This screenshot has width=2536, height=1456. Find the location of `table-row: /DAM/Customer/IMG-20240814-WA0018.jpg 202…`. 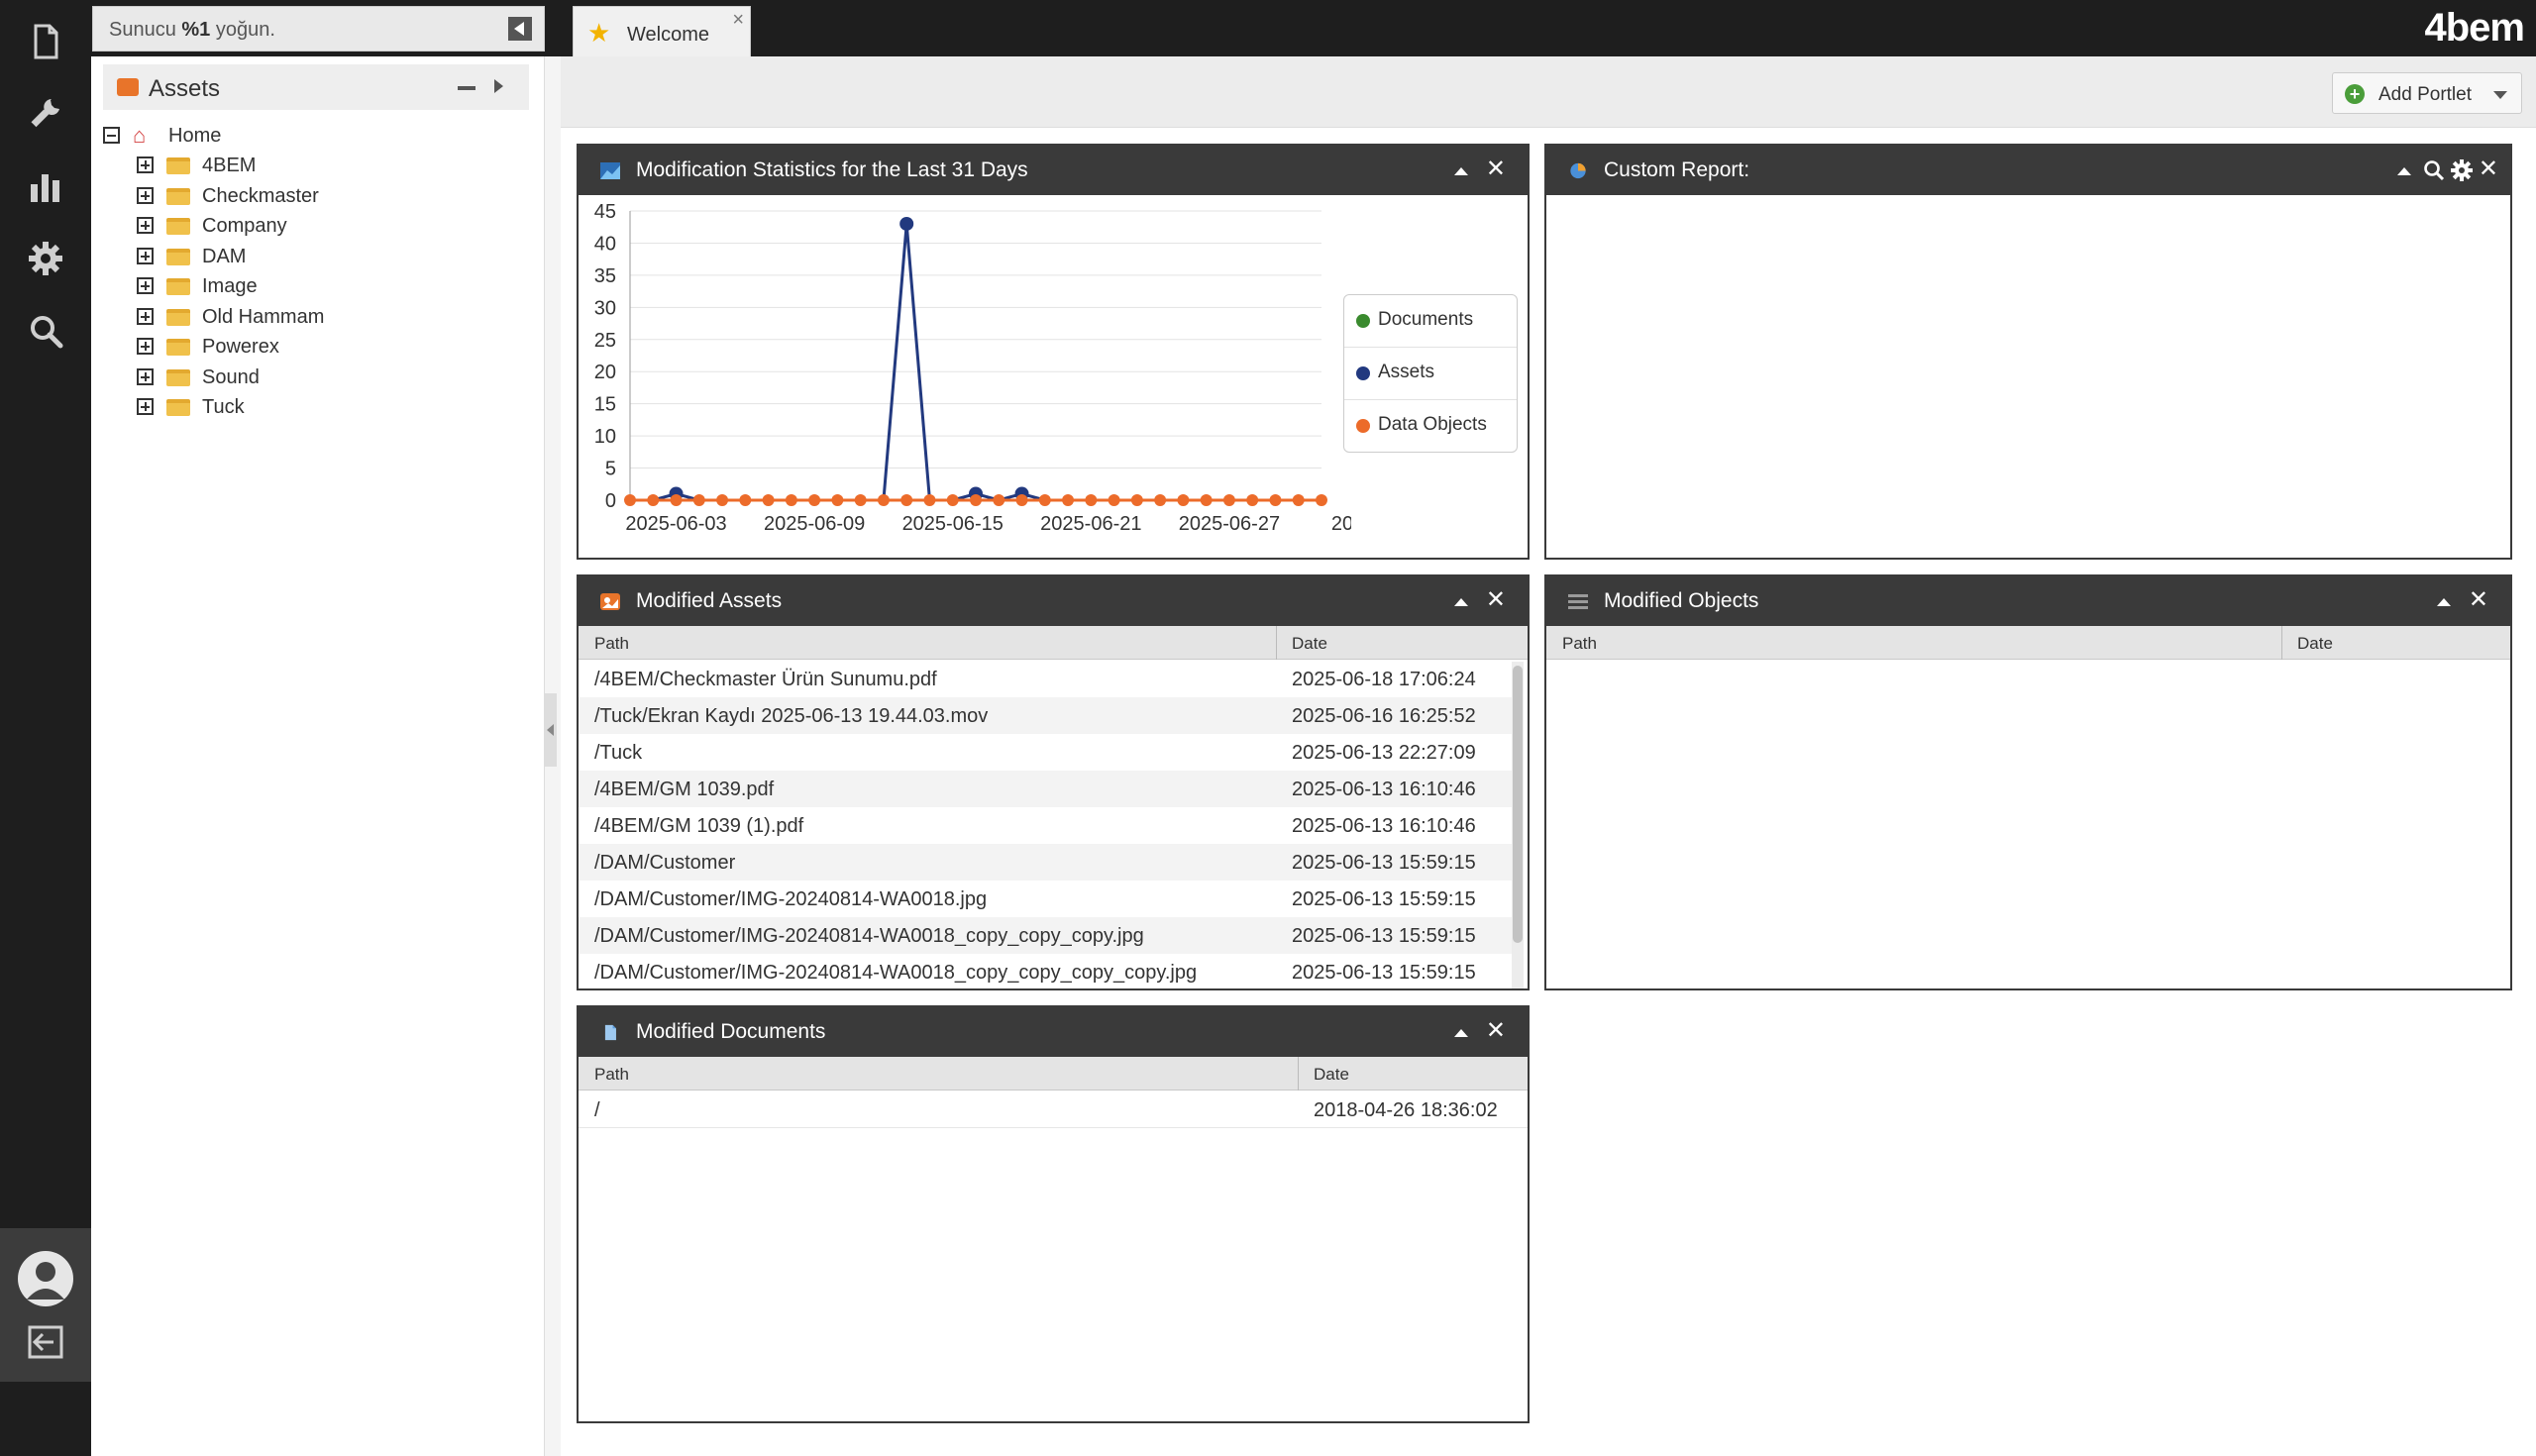

table-row: /DAM/Customer/IMG-20240814-WA0018.jpg 202… is located at coordinates (1046, 899).